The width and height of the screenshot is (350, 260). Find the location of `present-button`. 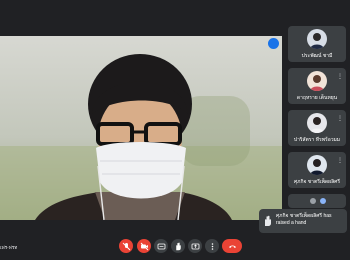

present-button is located at coordinates (195, 246).